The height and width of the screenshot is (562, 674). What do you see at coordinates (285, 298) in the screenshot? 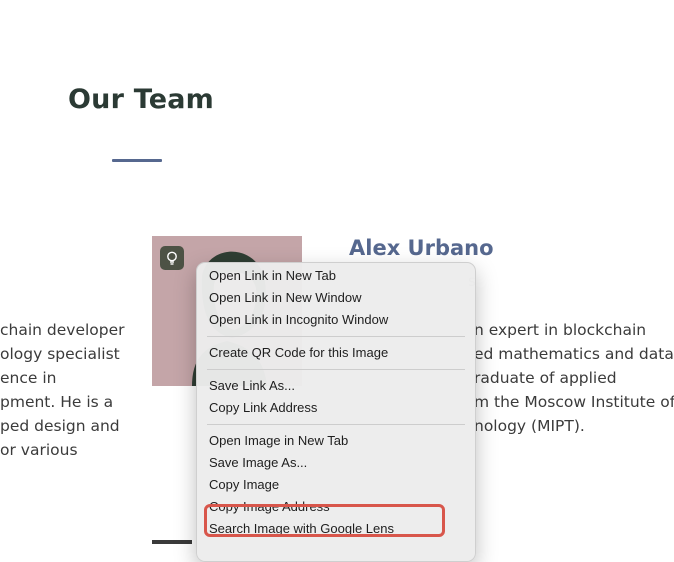
I see `menu-item-open-link-new-window: Open Link in New Window` at bounding box center [285, 298].